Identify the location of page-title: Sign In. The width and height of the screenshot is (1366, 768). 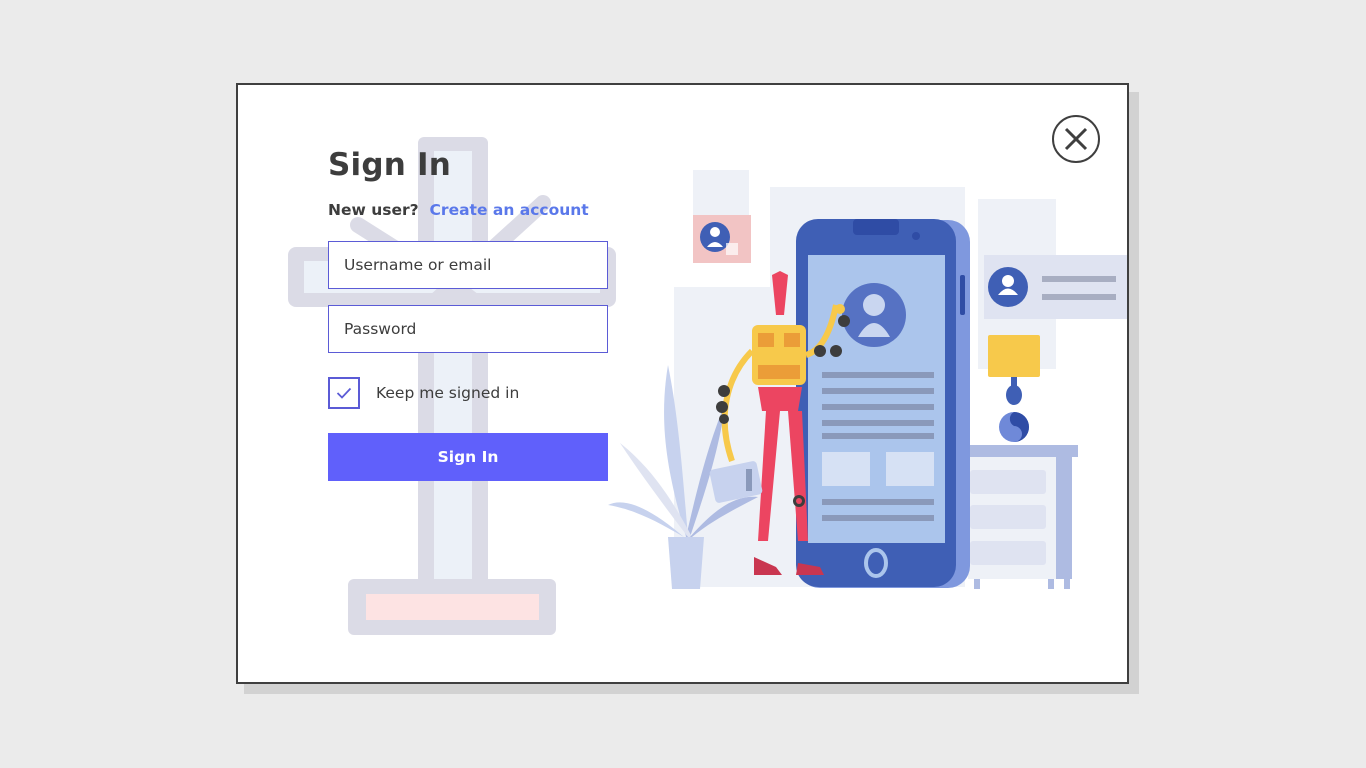
(390, 165).